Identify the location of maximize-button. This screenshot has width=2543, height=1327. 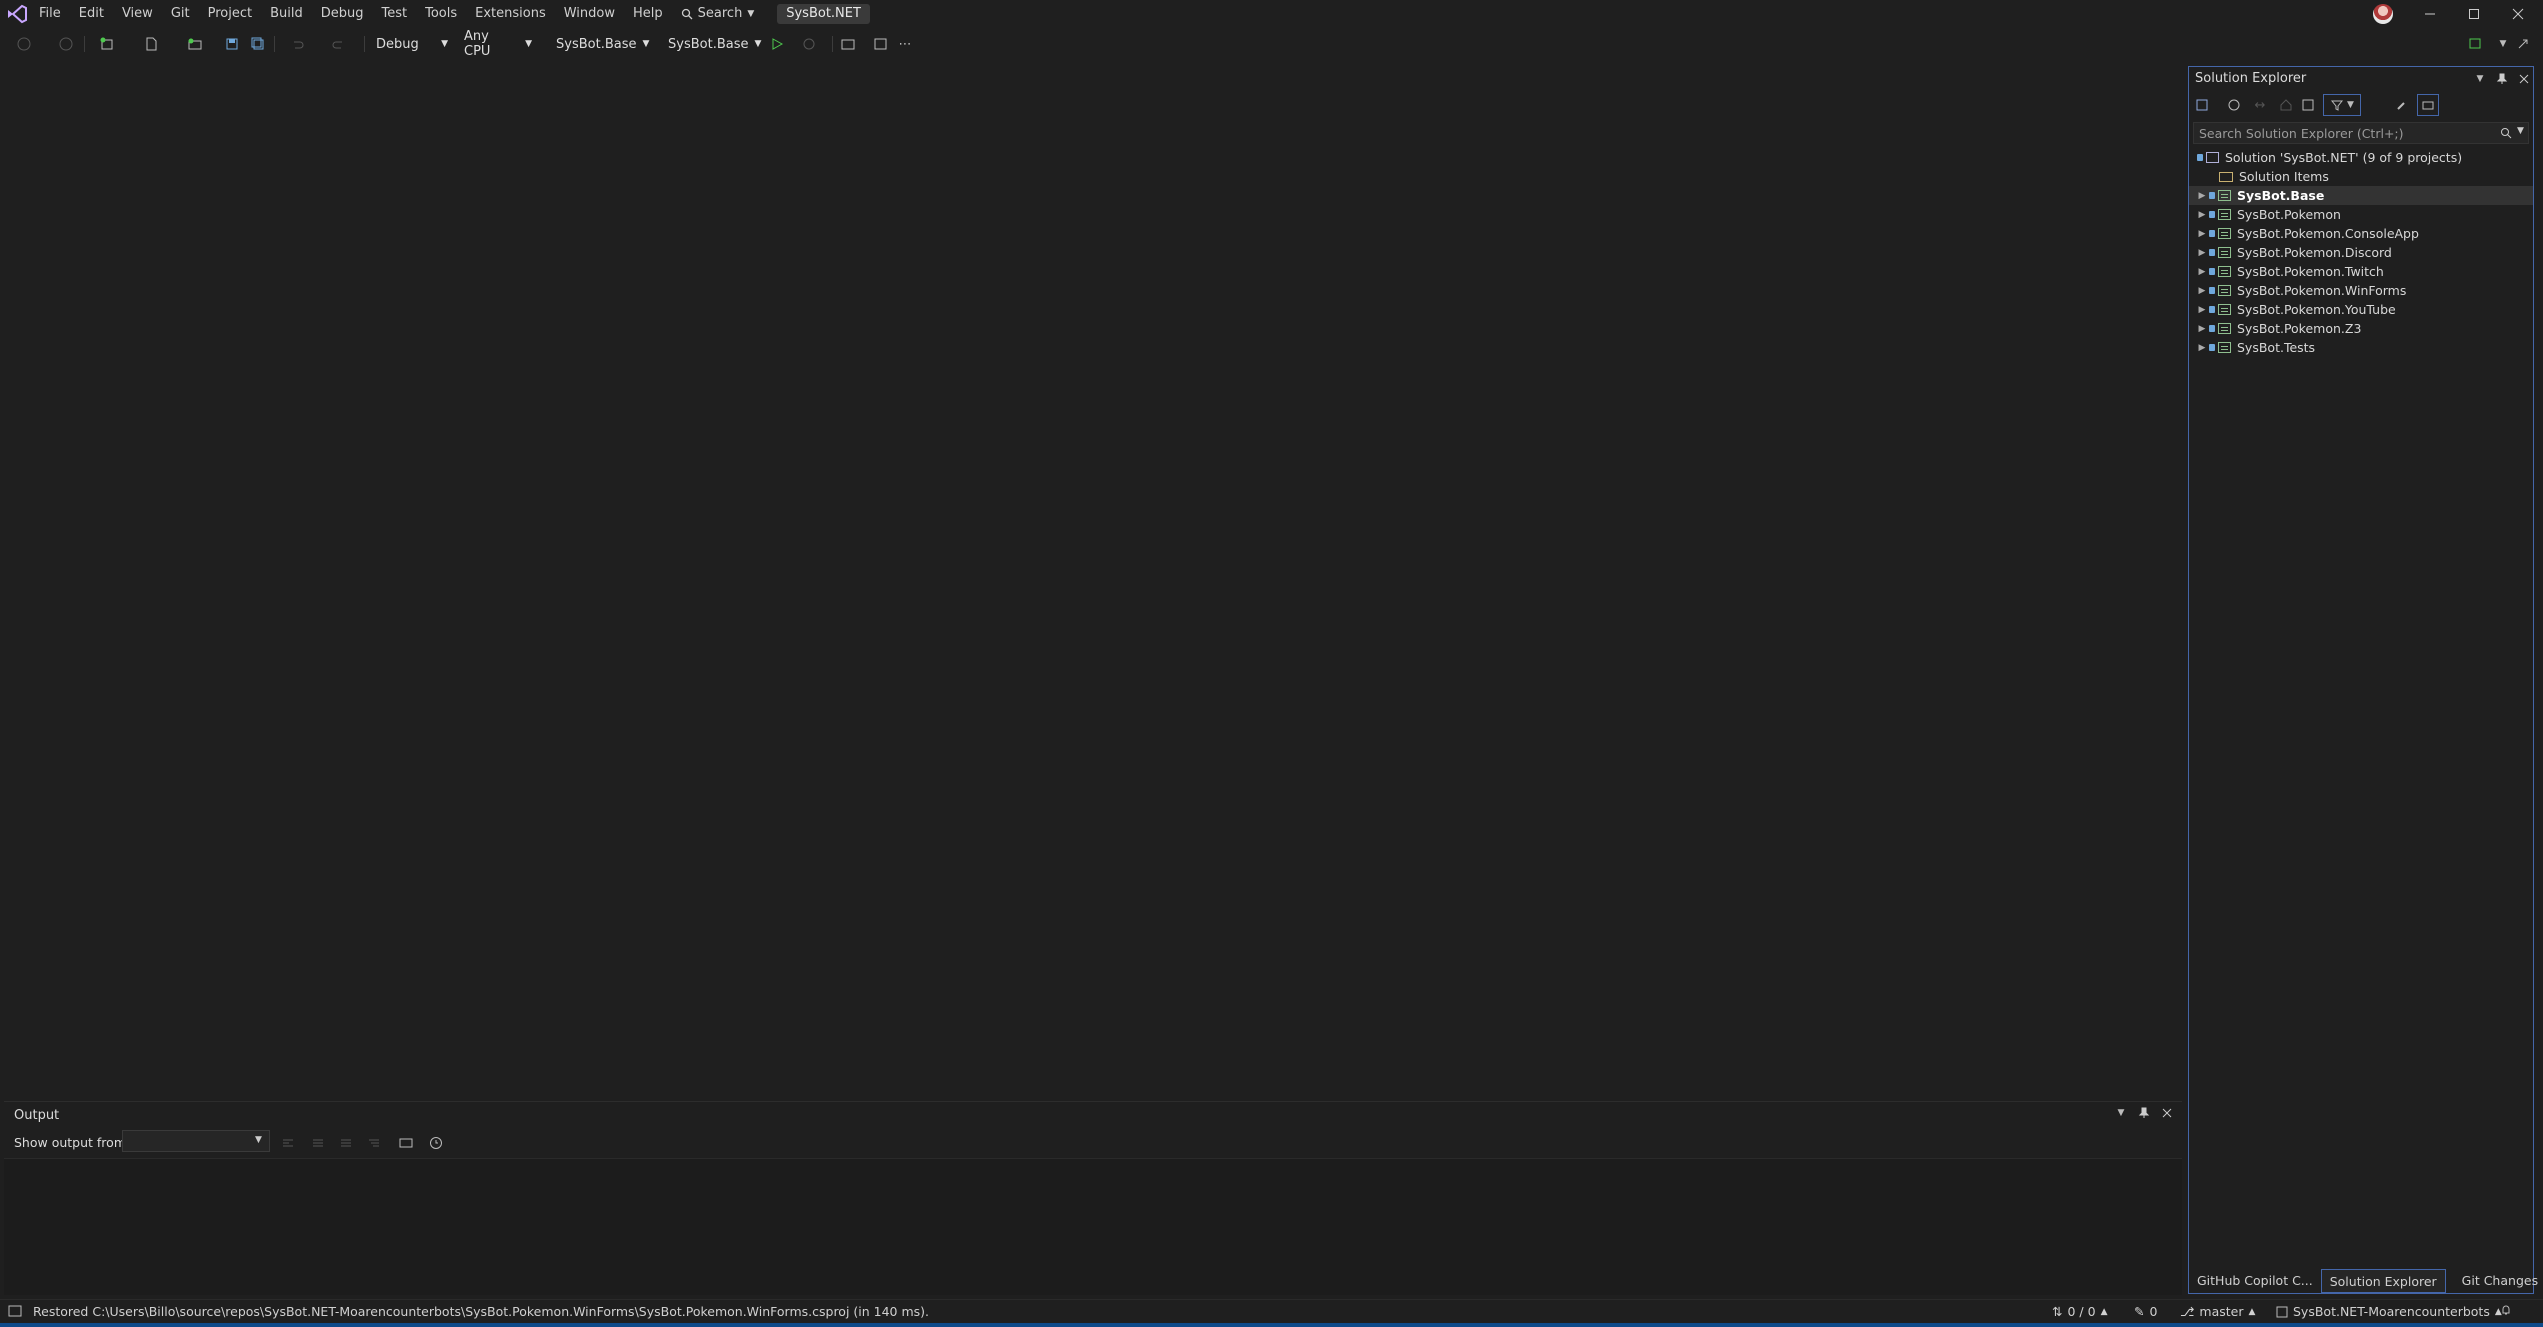
(2474, 14).